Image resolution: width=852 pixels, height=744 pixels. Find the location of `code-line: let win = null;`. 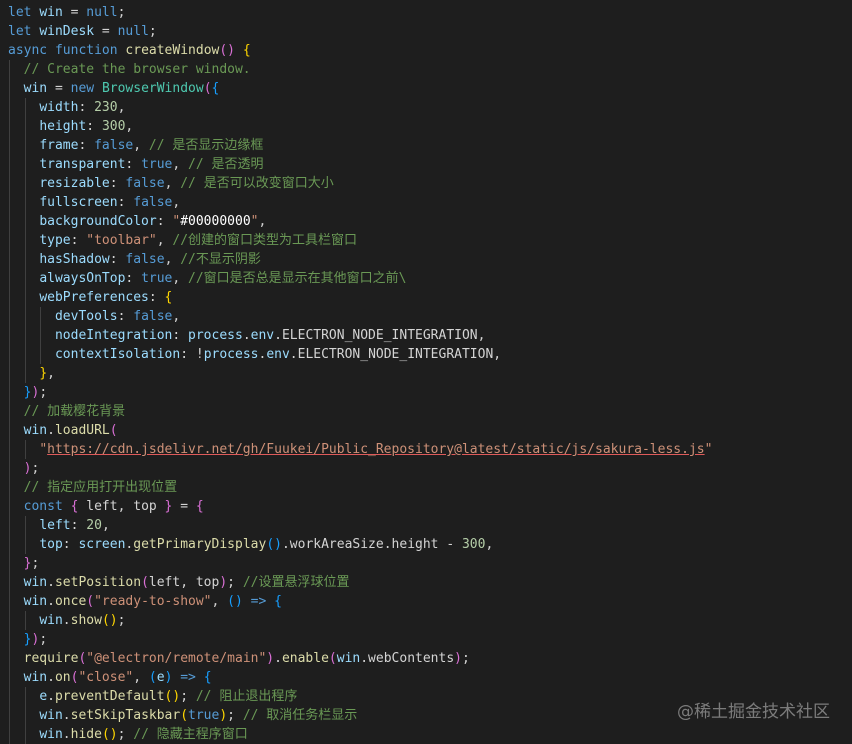

code-line: let win = null; is located at coordinates (360, 12).